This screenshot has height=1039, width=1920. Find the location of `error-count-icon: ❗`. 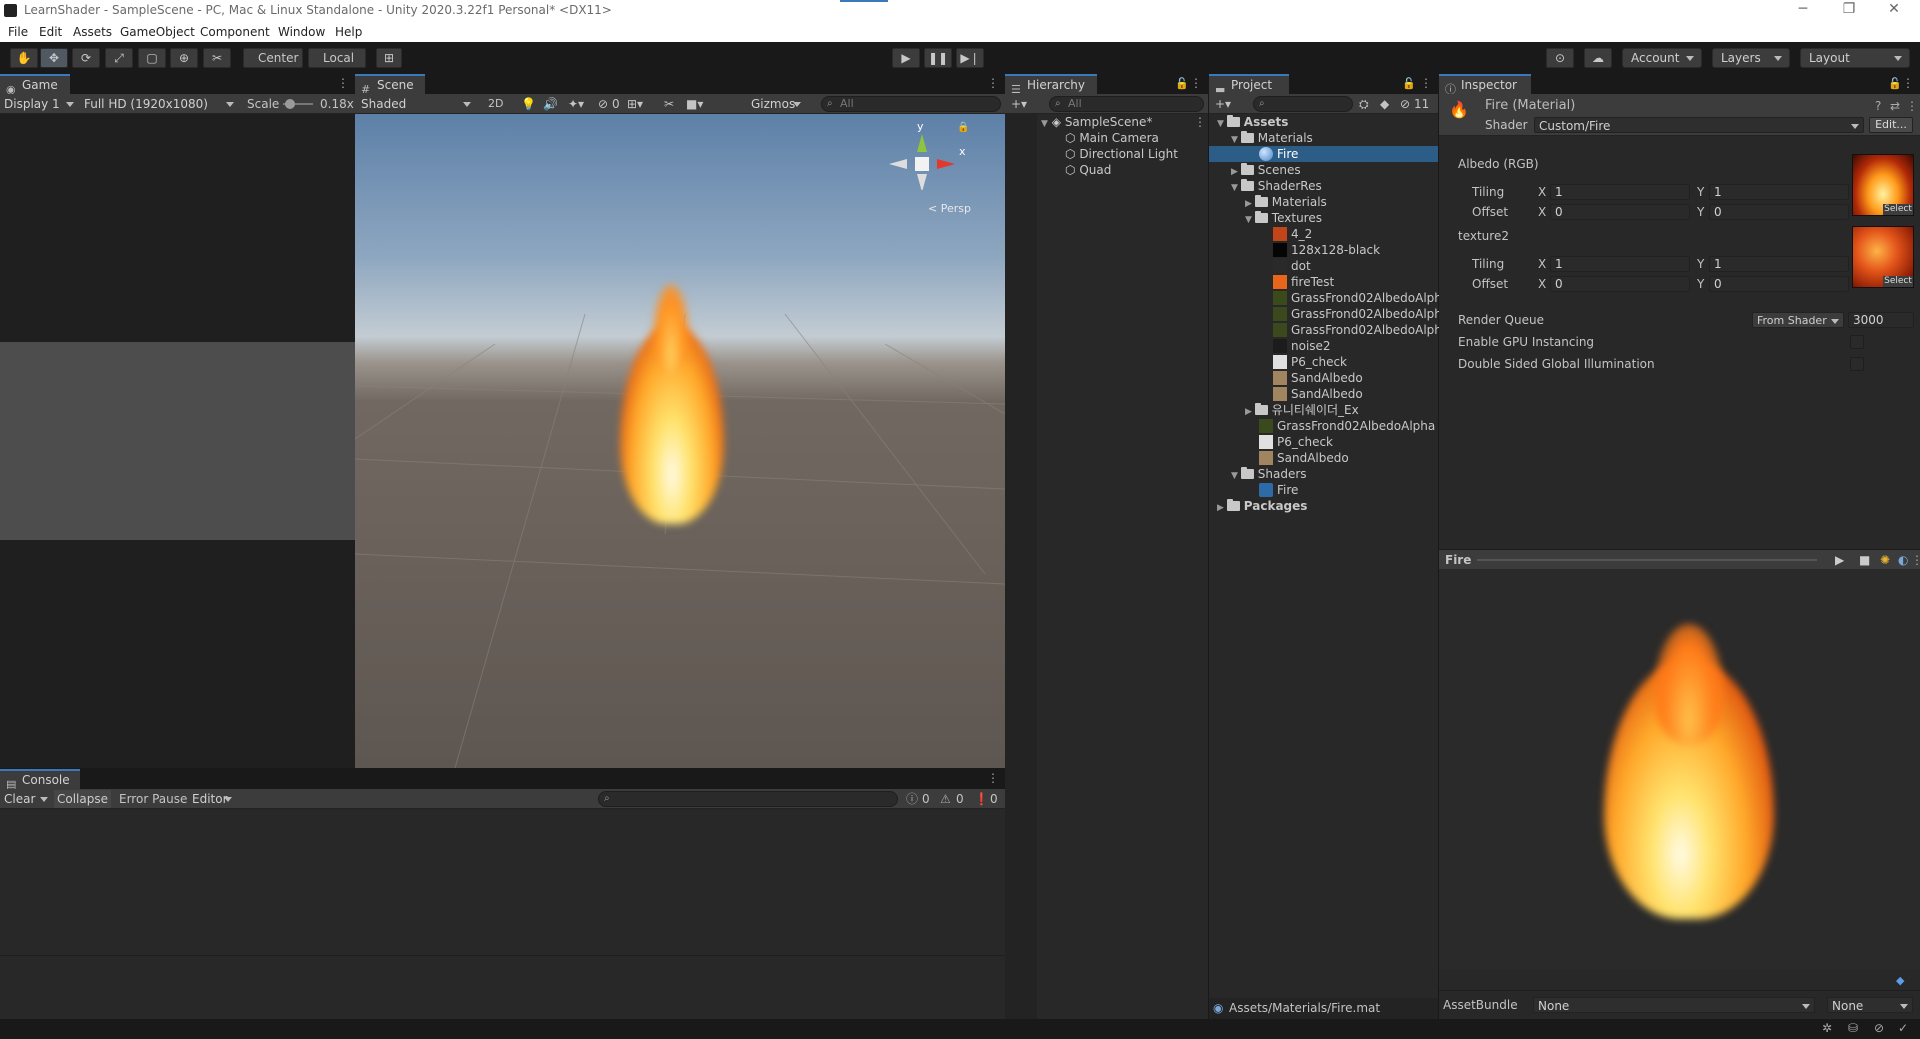

error-count-icon: ❗ is located at coordinates (981, 799).